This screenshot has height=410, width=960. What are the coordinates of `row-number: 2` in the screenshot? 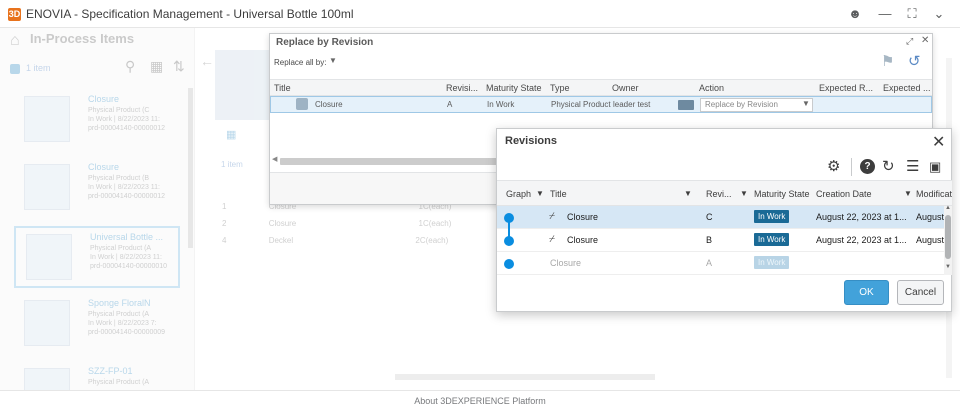 It's located at (224, 223).